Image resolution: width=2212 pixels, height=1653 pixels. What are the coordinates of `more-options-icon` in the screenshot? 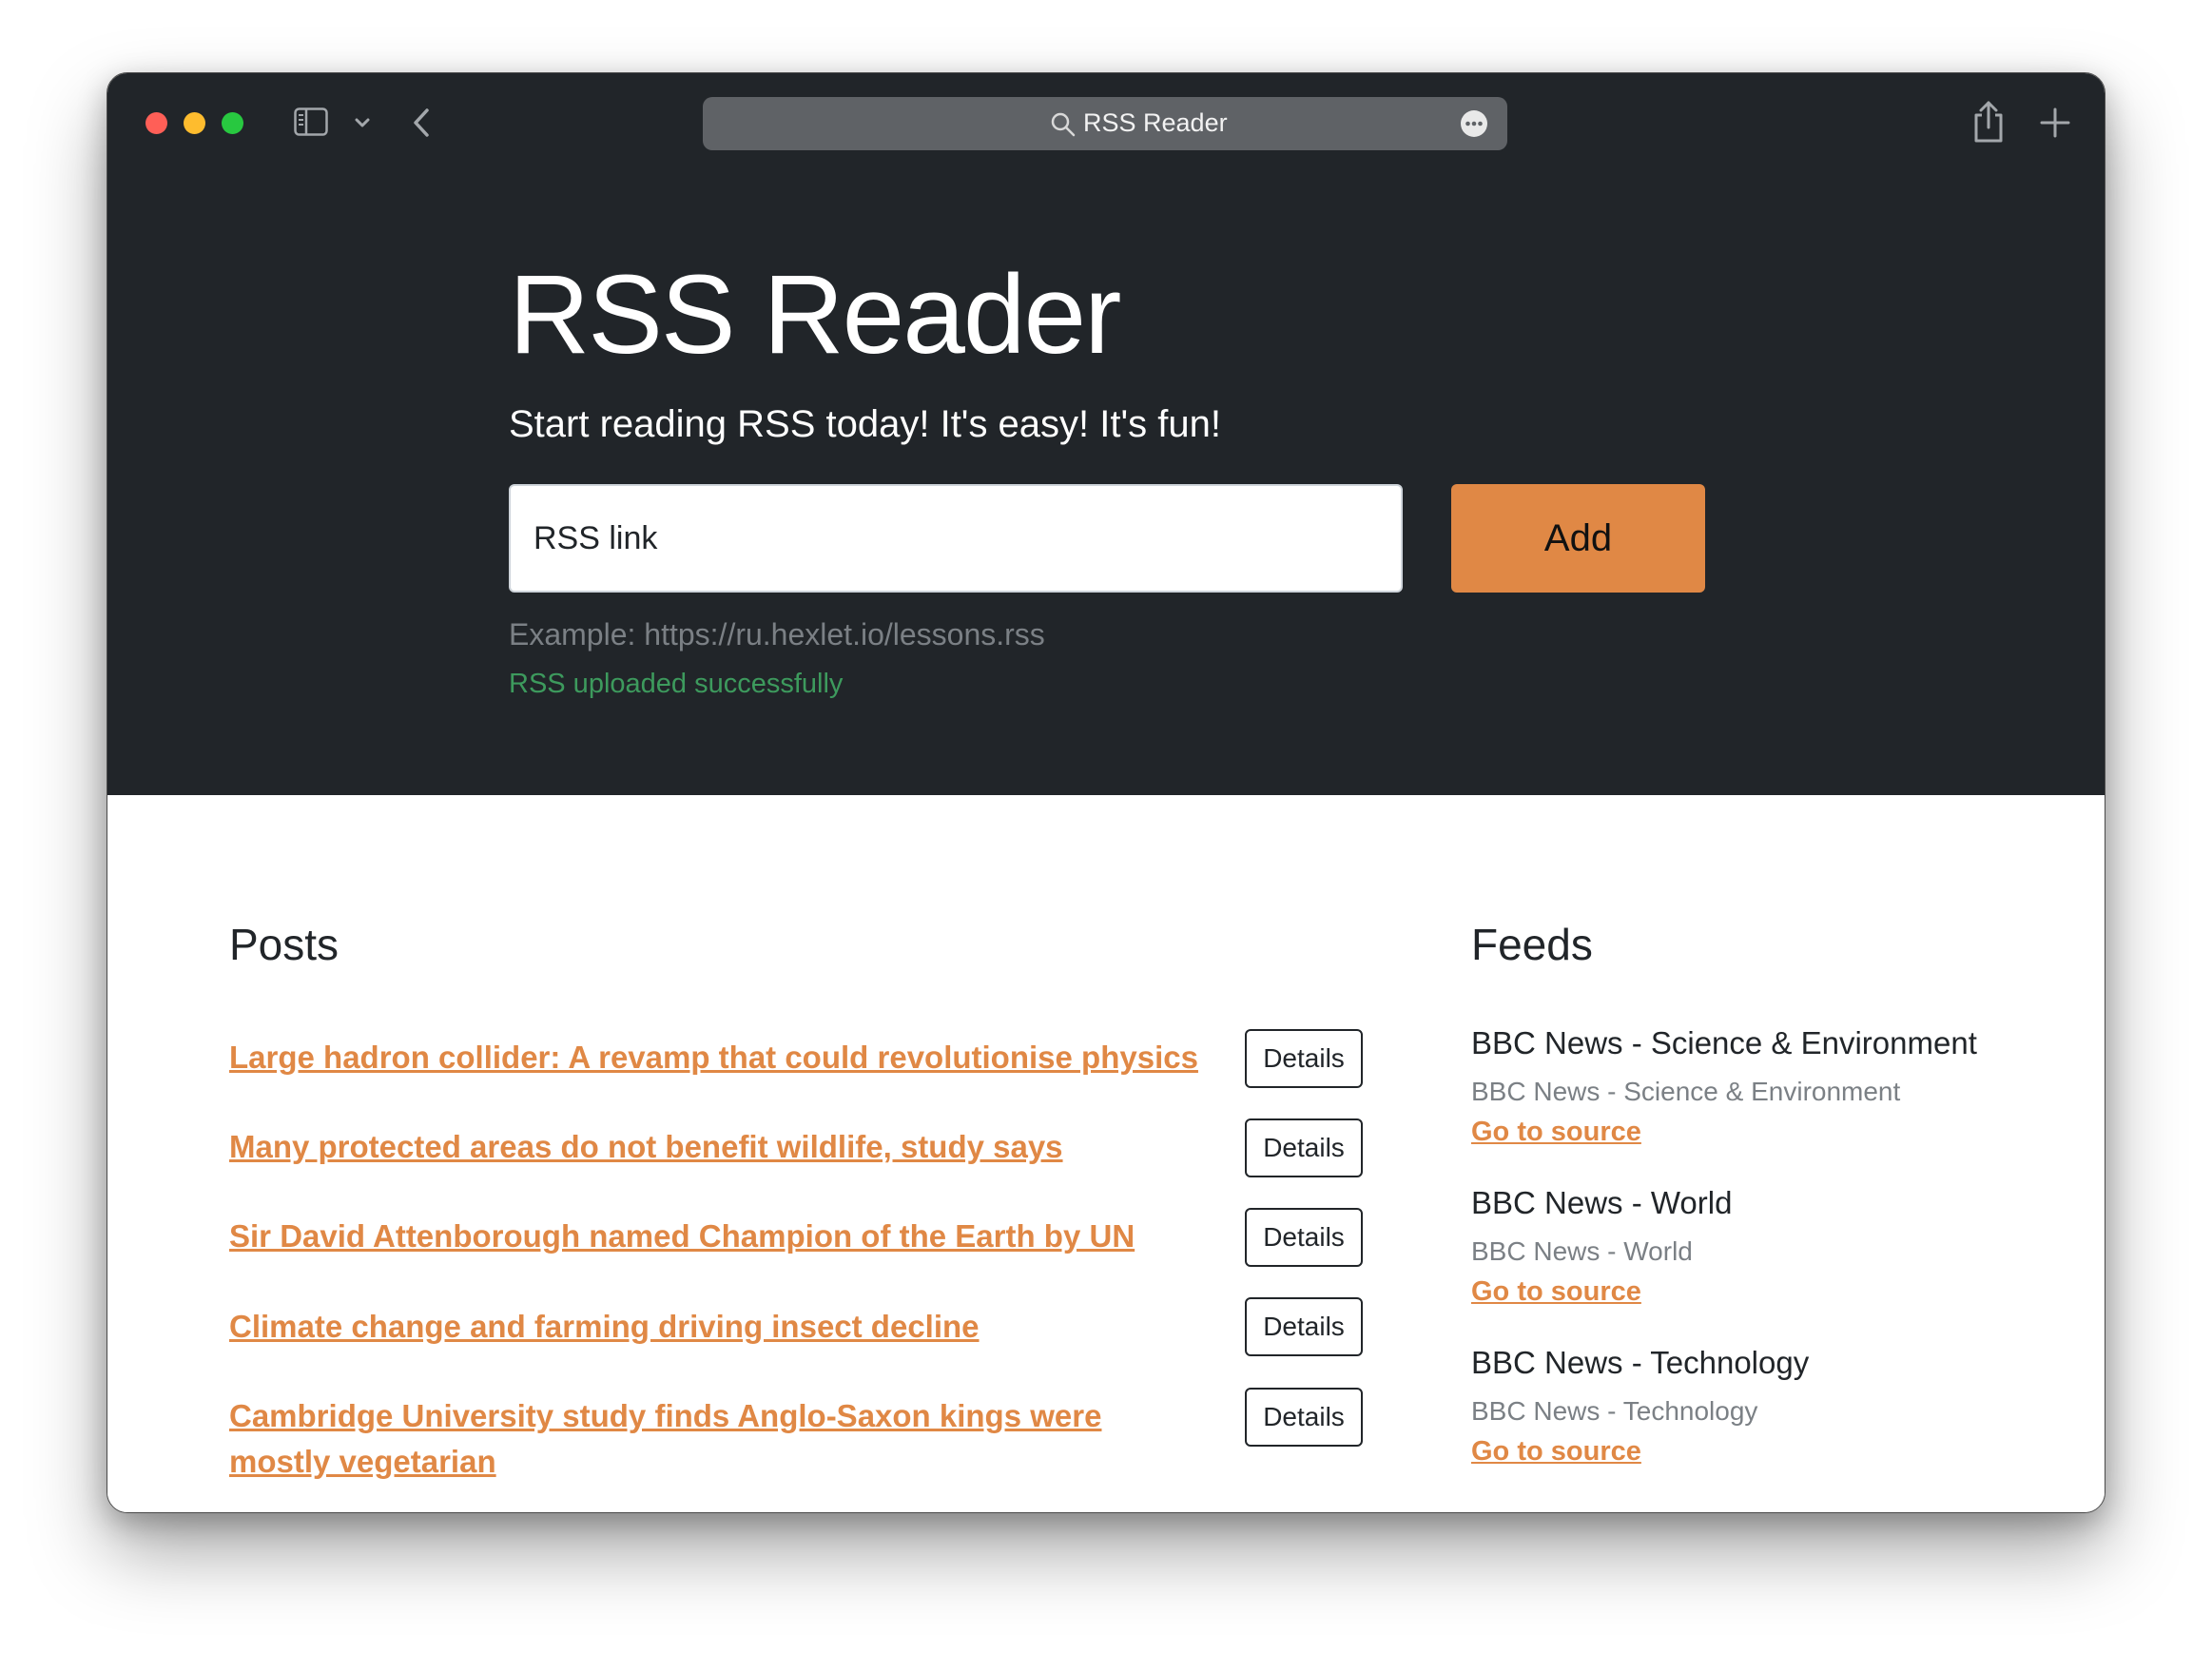 It's located at (1474, 124).